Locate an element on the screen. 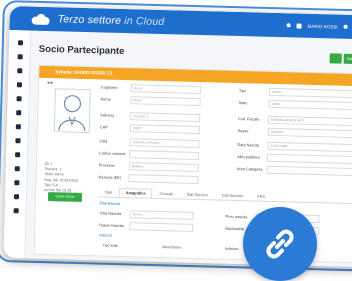 The width and height of the screenshot is (352, 281). sidebar-reports-icon is located at coordinates (18, 155).